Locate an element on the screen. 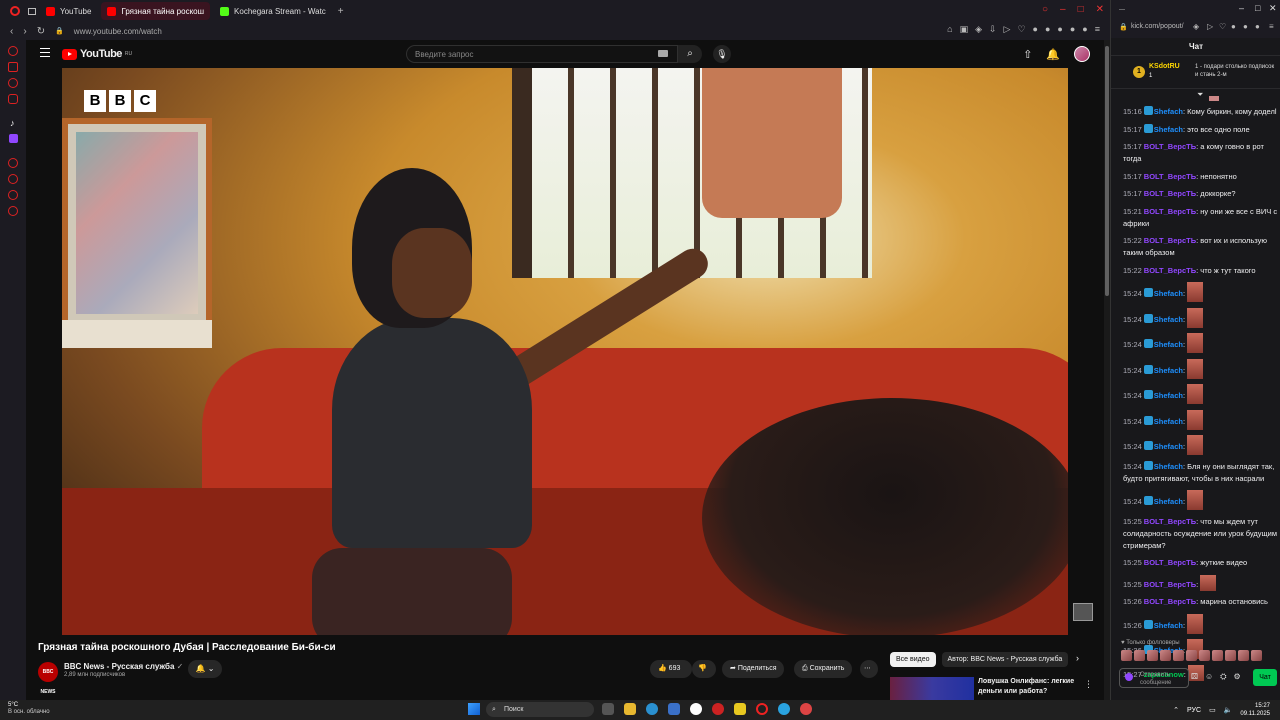 This screenshot has height=720, width=1280. user-avatar is located at coordinates (1082, 54).